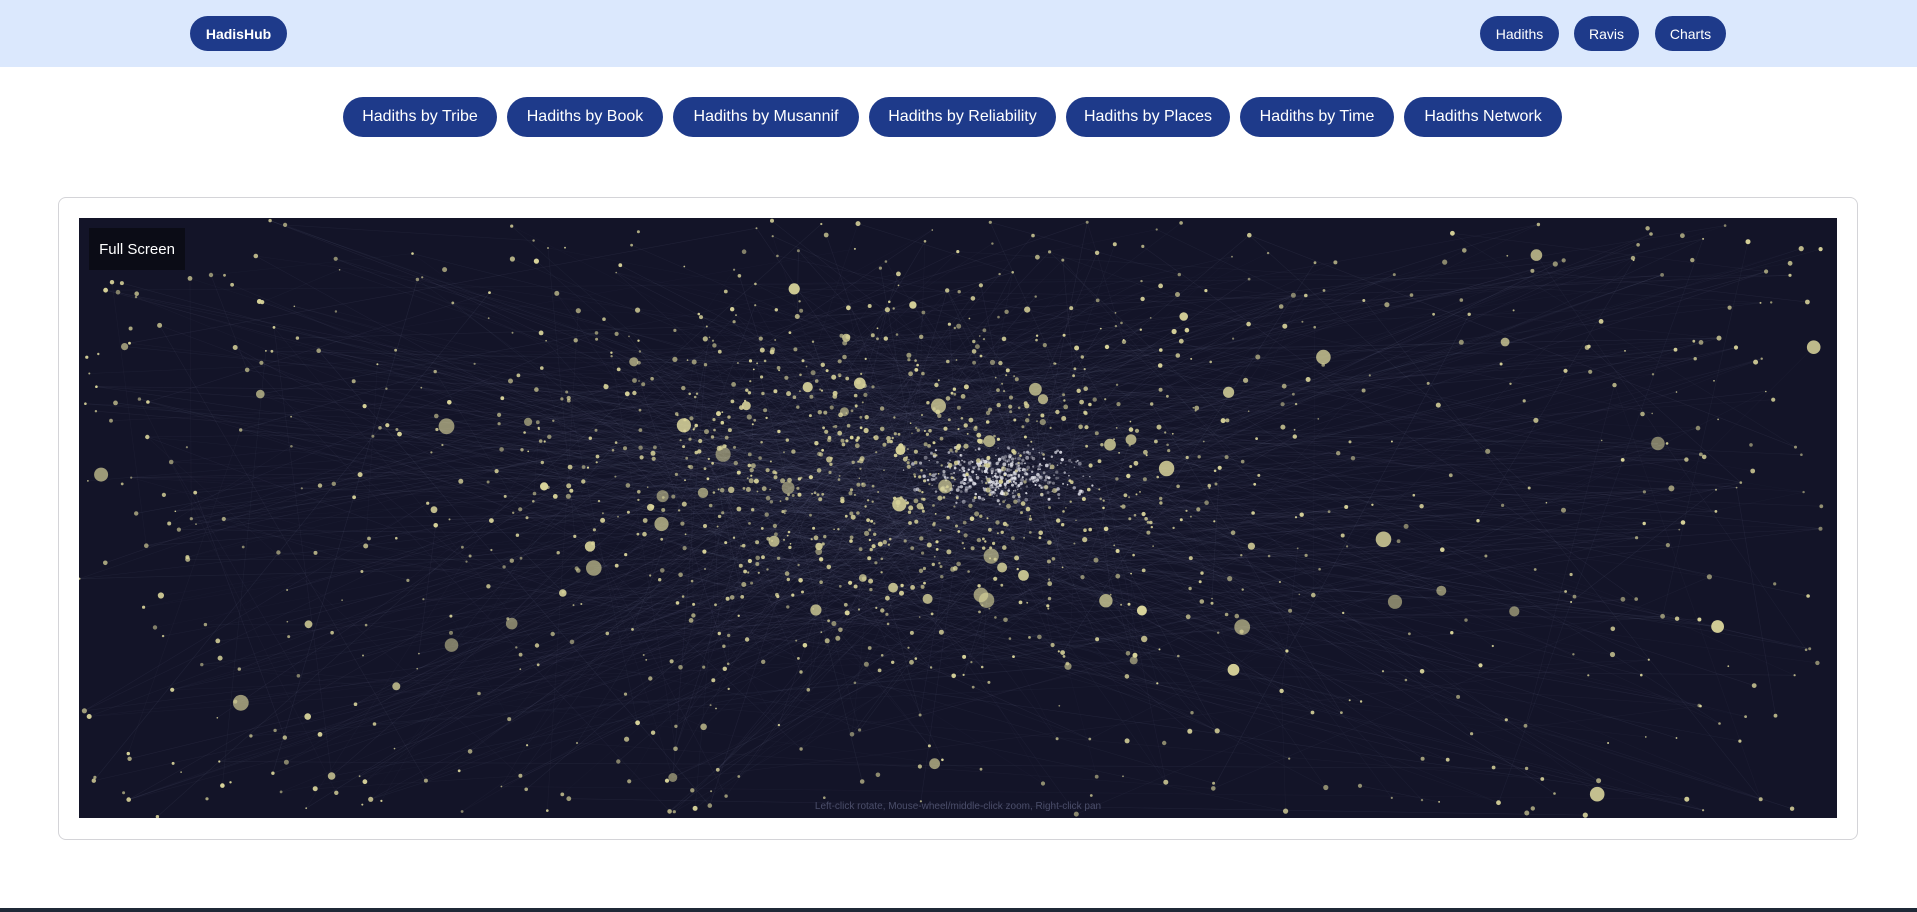  I want to click on tab-hadiths-network: Hadiths Network, so click(1483, 117).